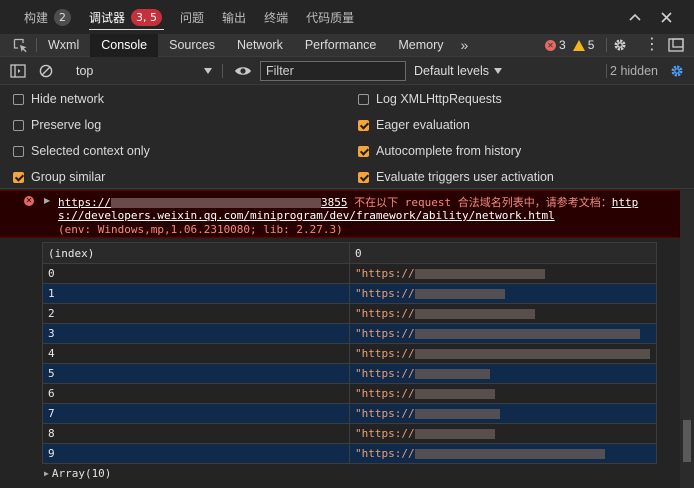  I want to click on tab-sources: Sources, so click(192, 45).